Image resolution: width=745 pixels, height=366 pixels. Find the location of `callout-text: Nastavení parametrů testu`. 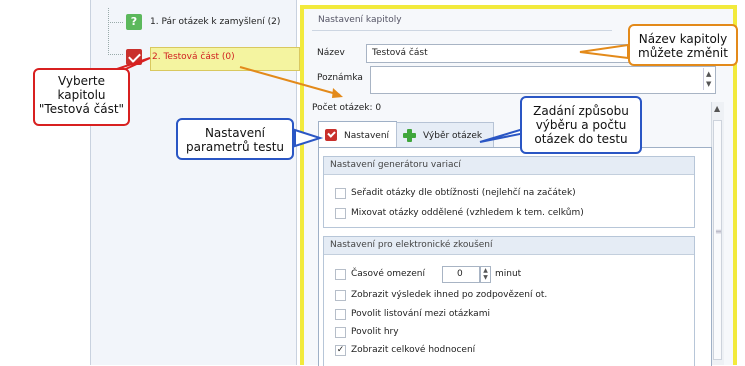

callout-text: Nastavení parametrů testu is located at coordinates (235, 140).